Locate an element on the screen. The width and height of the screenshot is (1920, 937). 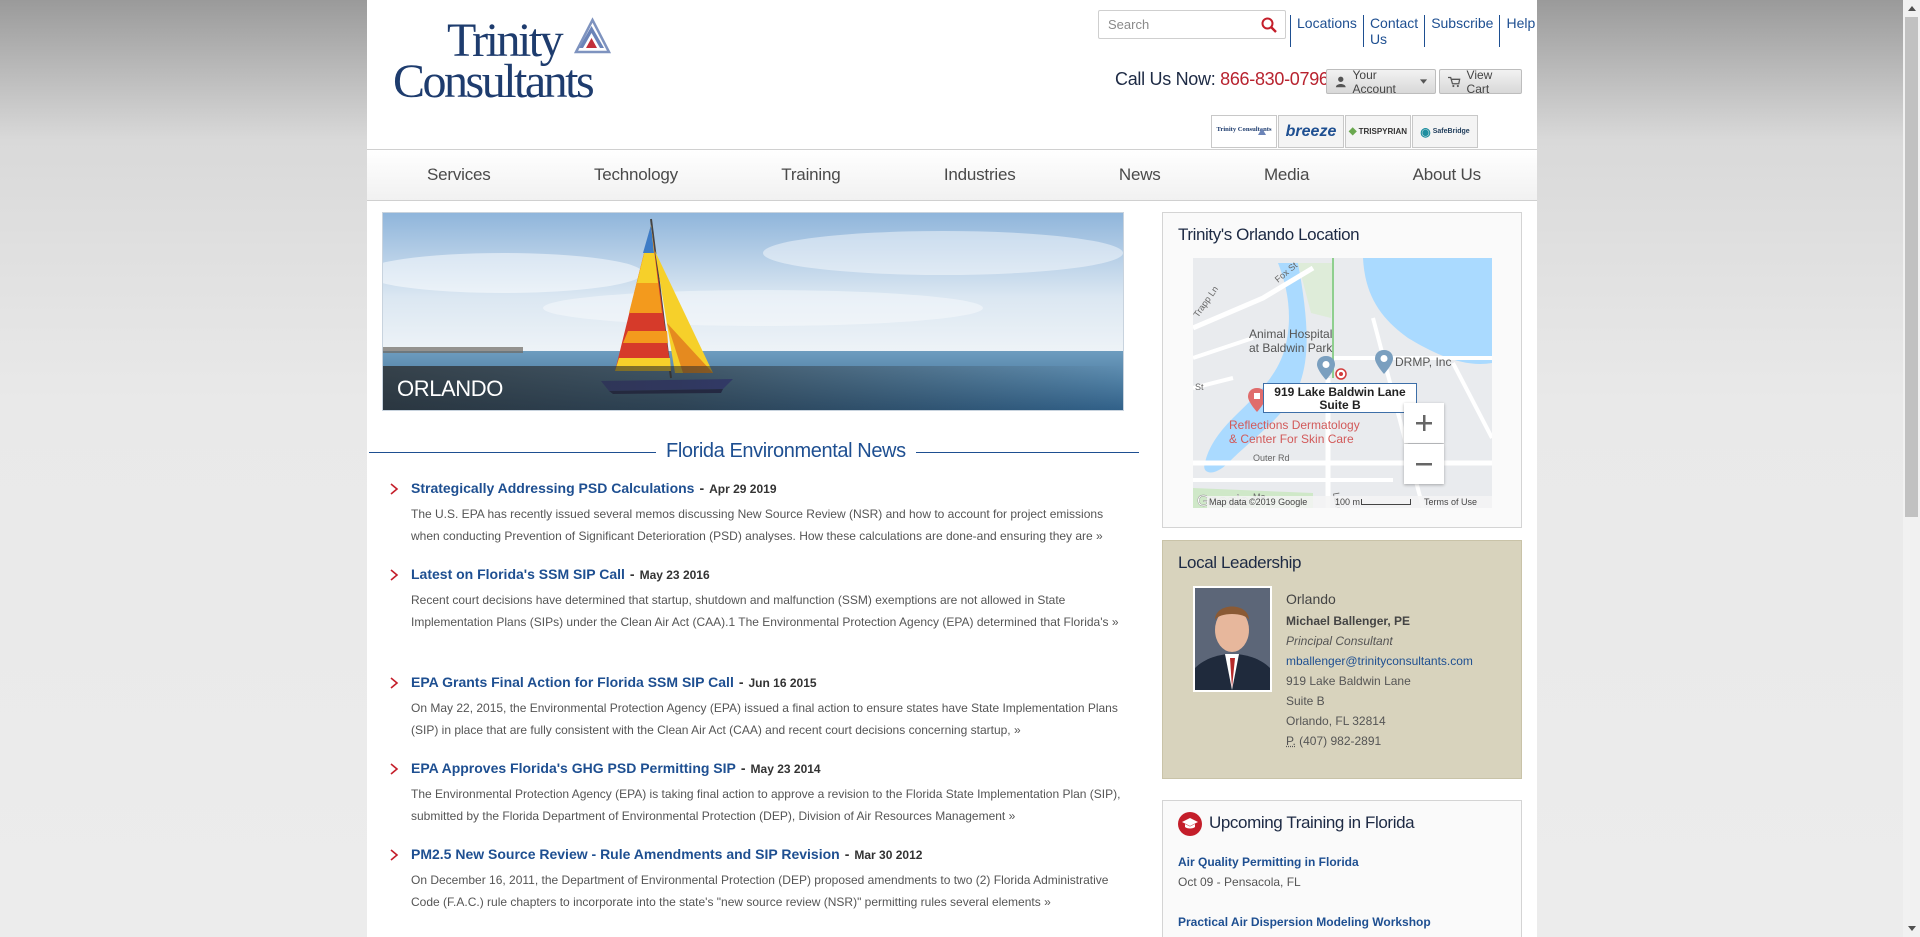
map-attribution-bar: Map data ©2019 Google 100 m Terms of Use is located at coordinates (1349, 502).